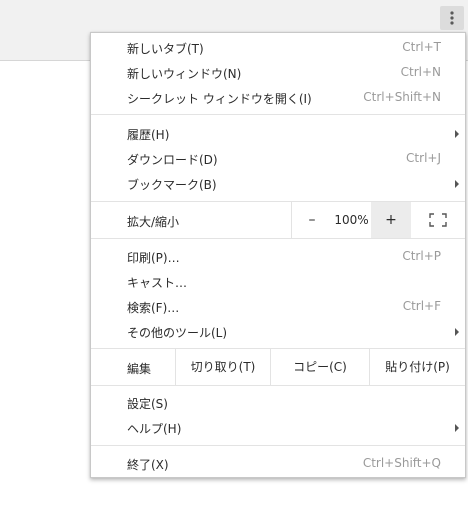  Describe the element at coordinates (421, 47) in the screenshot. I see `menu-item-shortcut: Ctrl+T` at that location.